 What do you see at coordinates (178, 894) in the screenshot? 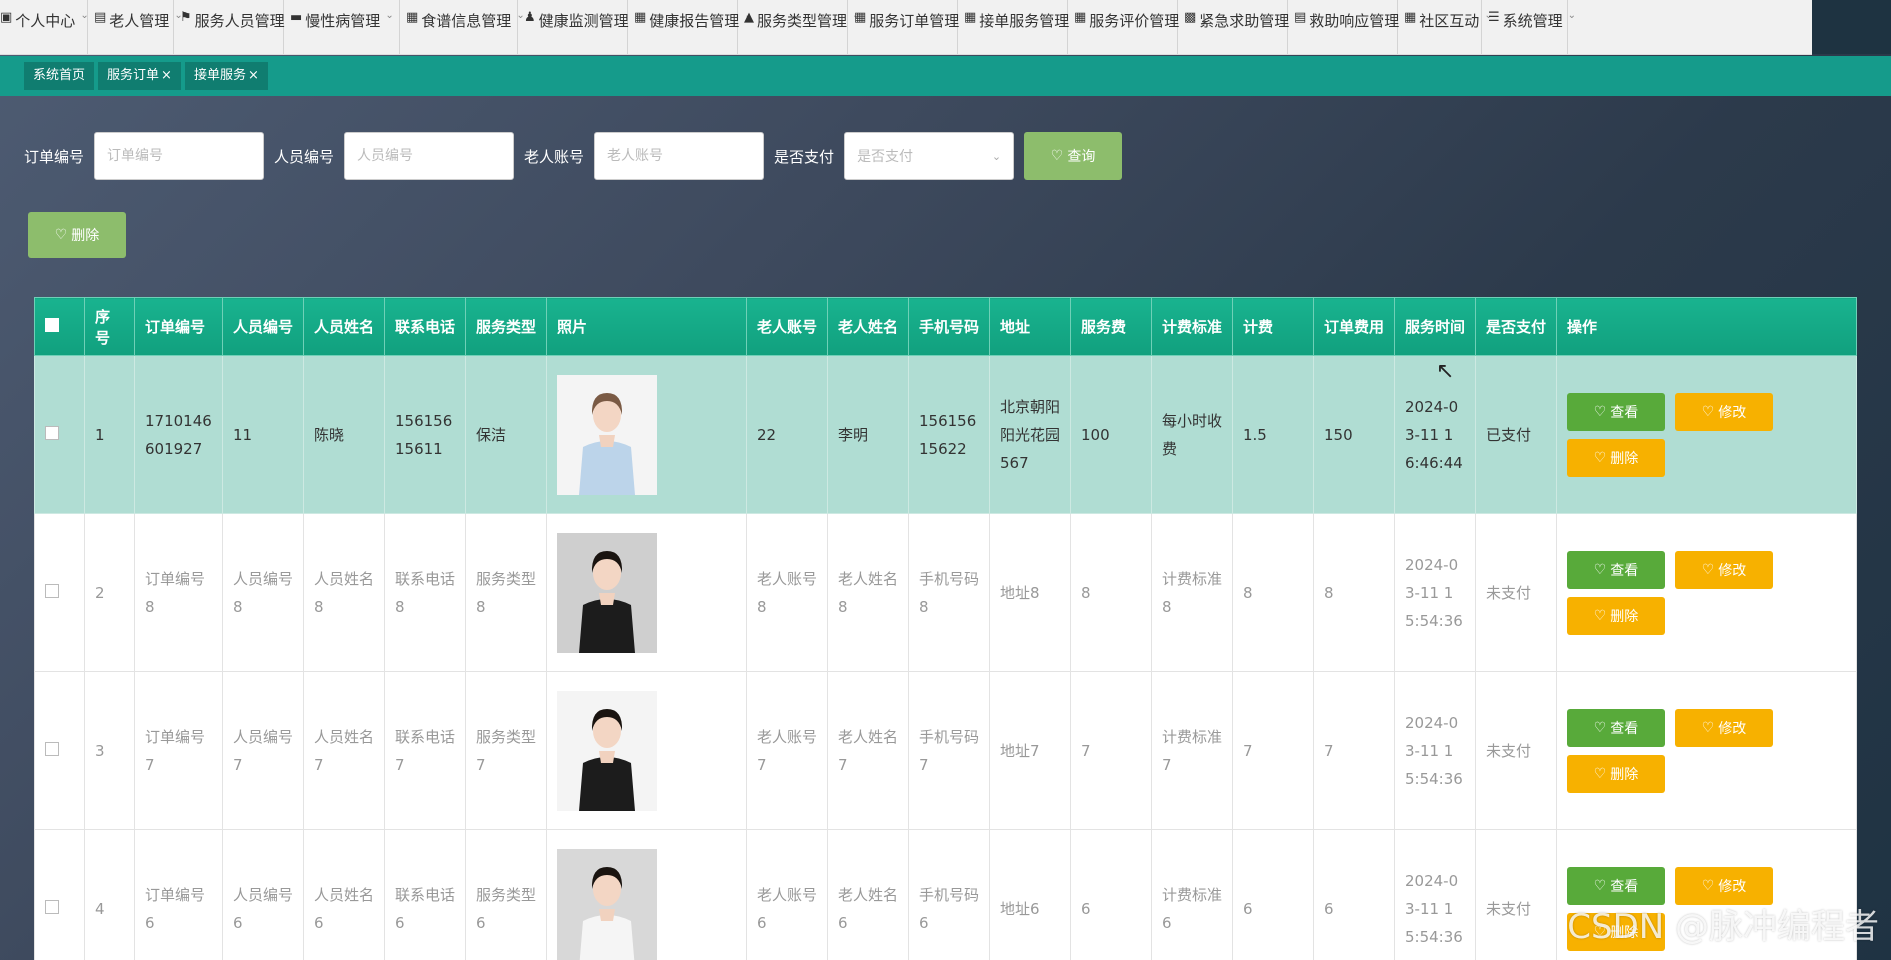
I see `cell-order-no: 订单编号6` at bounding box center [178, 894].